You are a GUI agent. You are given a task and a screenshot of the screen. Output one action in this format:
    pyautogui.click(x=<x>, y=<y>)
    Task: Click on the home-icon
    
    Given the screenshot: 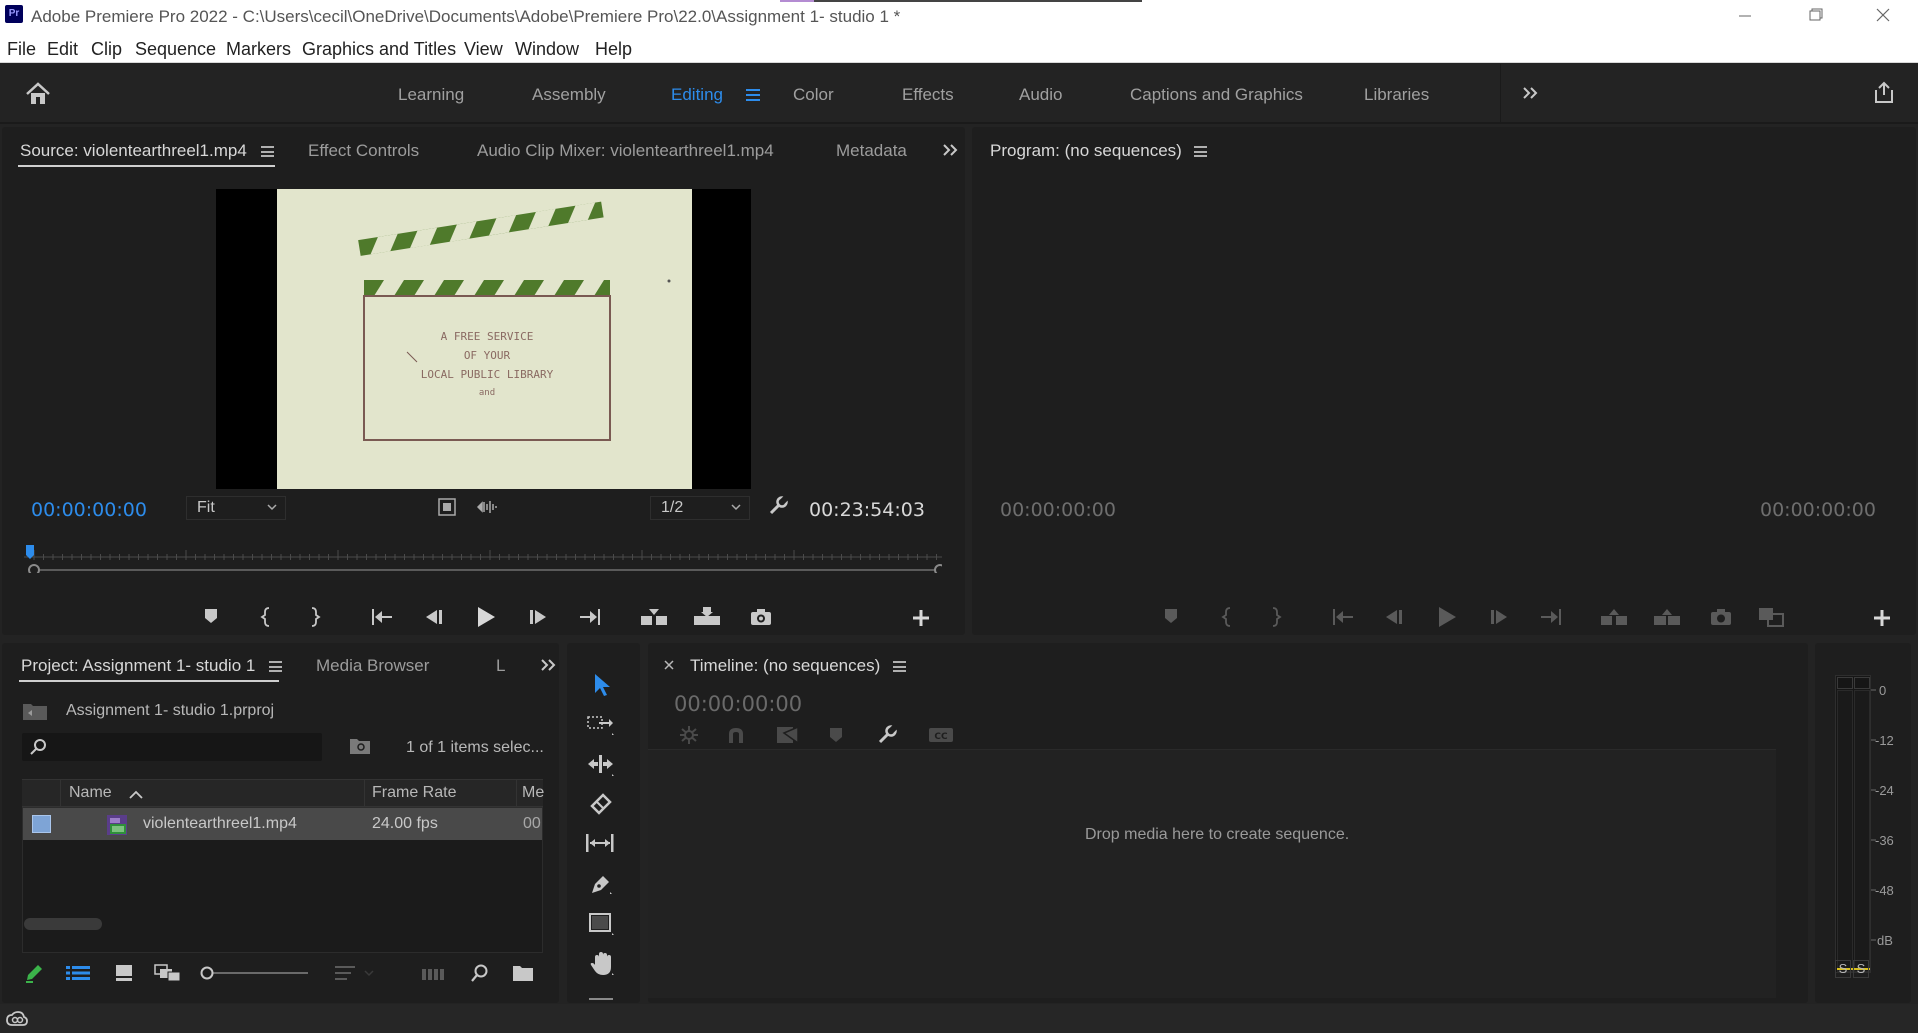 What is the action you would take?
    pyautogui.click(x=38, y=94)
    